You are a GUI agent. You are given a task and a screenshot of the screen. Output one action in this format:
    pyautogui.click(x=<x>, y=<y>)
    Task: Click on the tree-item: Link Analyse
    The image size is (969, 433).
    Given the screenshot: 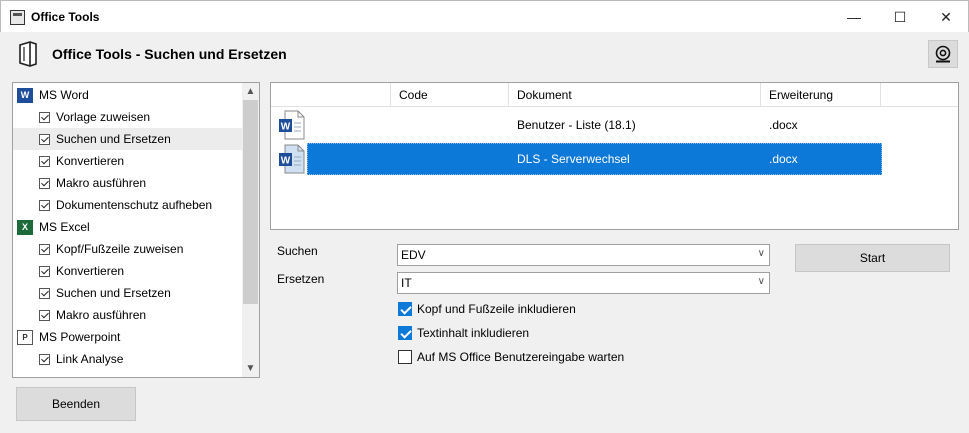 What is the action you would take?
    pyautogui.click(x=128, y=359)
    